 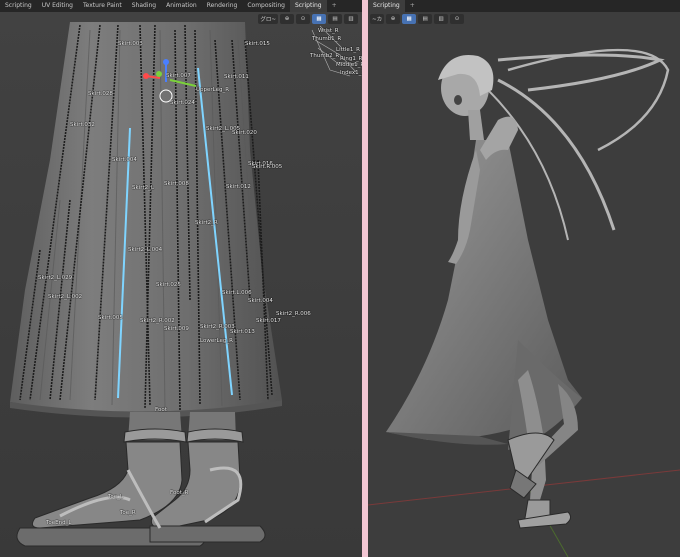 What do you see at coordinates (182, 103) in the screenshot?
I see `bone-label: Skirt.024` at bounding box center [182, 103].